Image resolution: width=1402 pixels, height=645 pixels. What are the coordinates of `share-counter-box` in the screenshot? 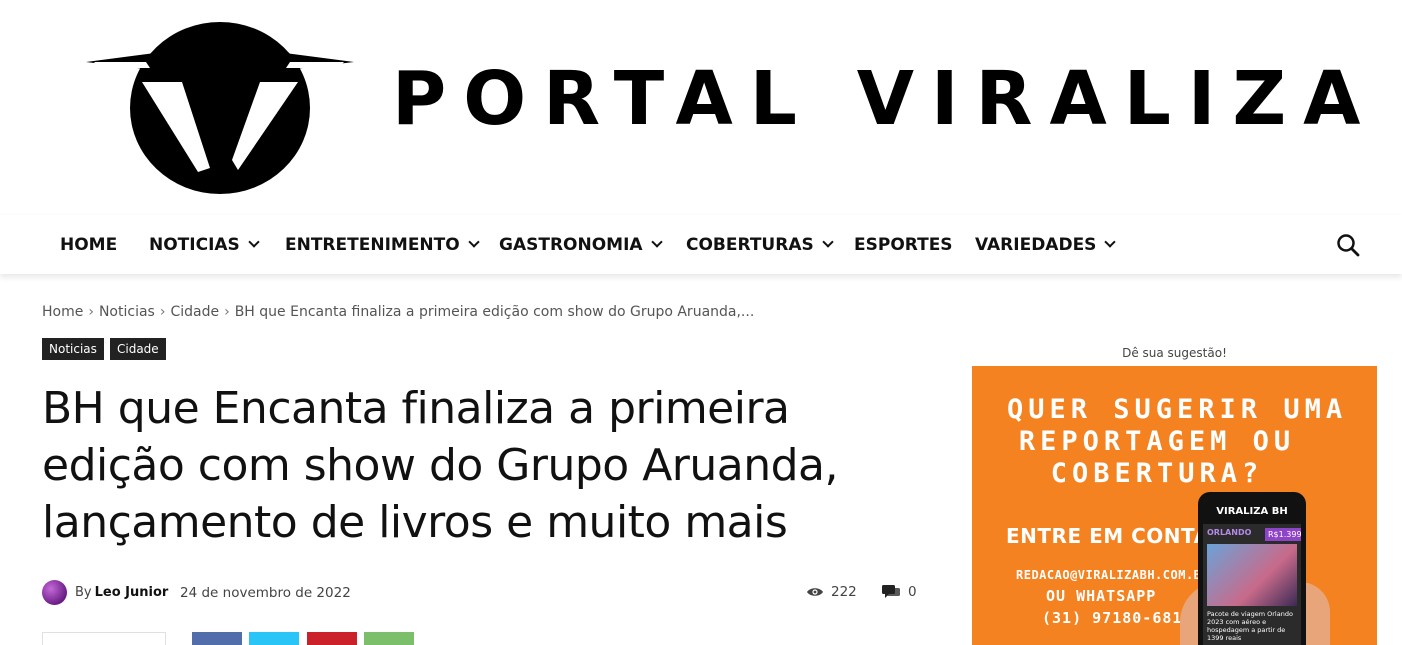 It's located at (104, 638).